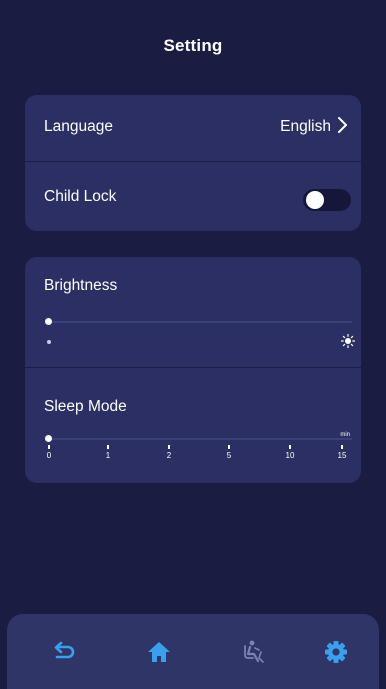  What do you see at coordinates (49, 342) in the screenshot?
I see `brightness-low-icon` at bounding box center [49, 342].